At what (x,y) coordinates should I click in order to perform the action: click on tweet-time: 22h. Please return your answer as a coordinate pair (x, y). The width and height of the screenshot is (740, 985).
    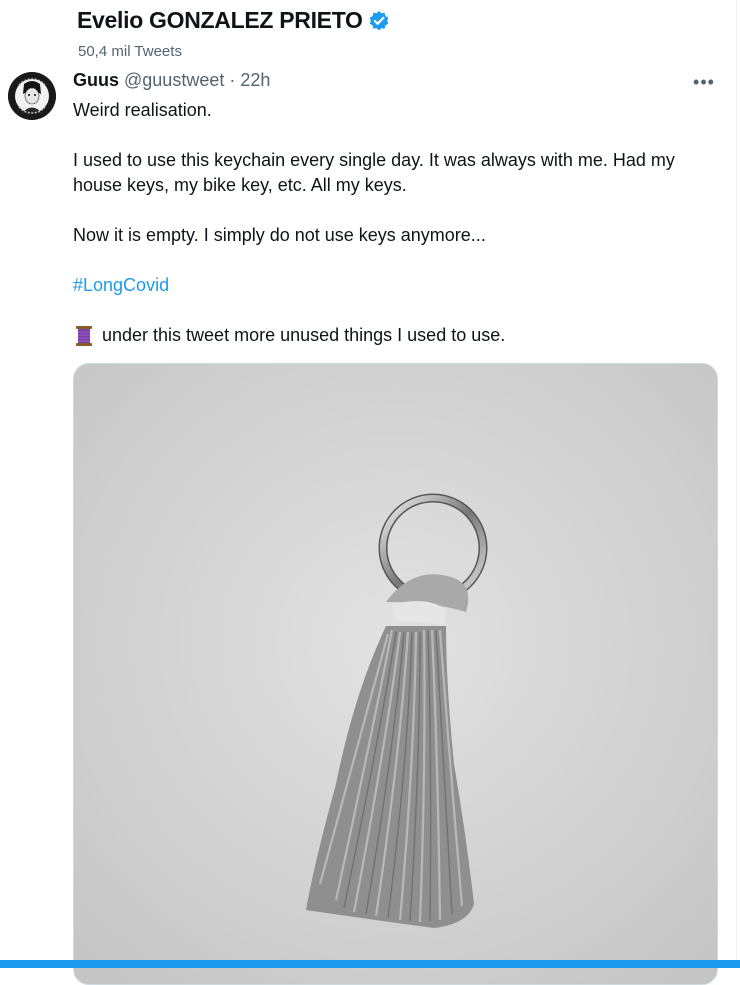
    Looking at the image, I should click on (255, 80).